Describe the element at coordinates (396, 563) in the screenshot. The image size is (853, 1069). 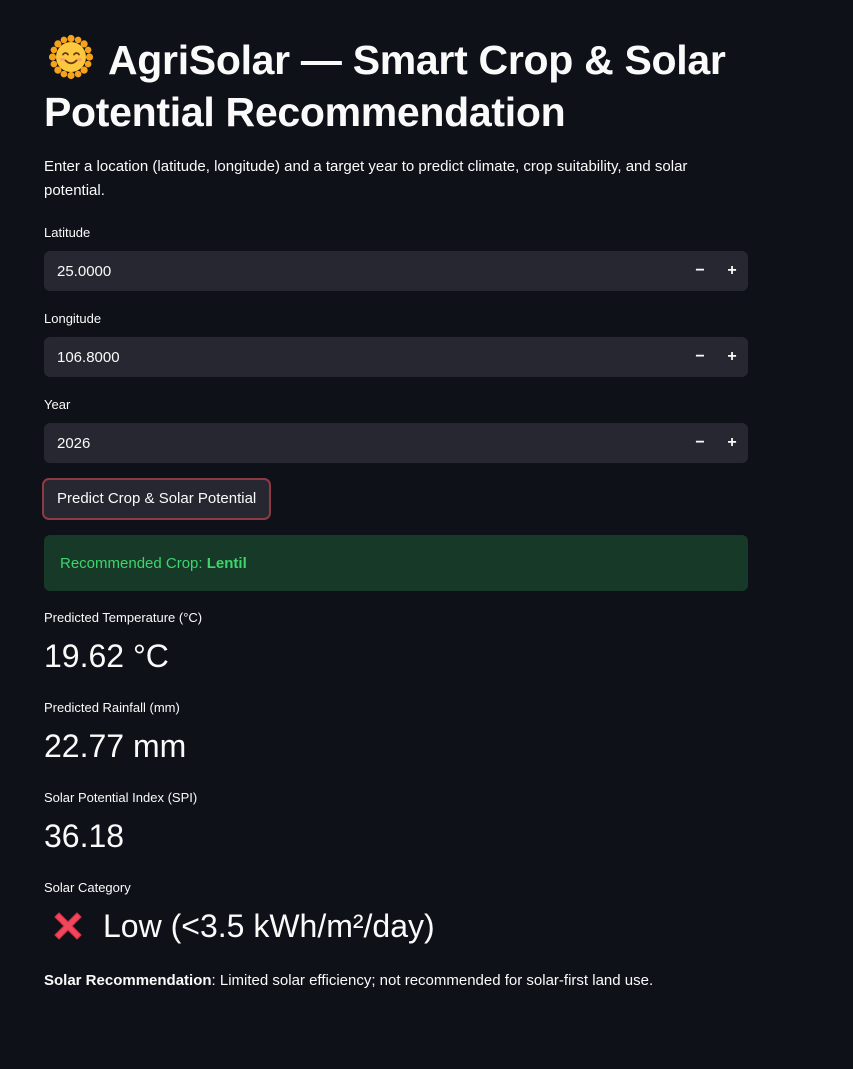
I see `recommended-crop-alert: Recommended Crop: Lentil` at that location.